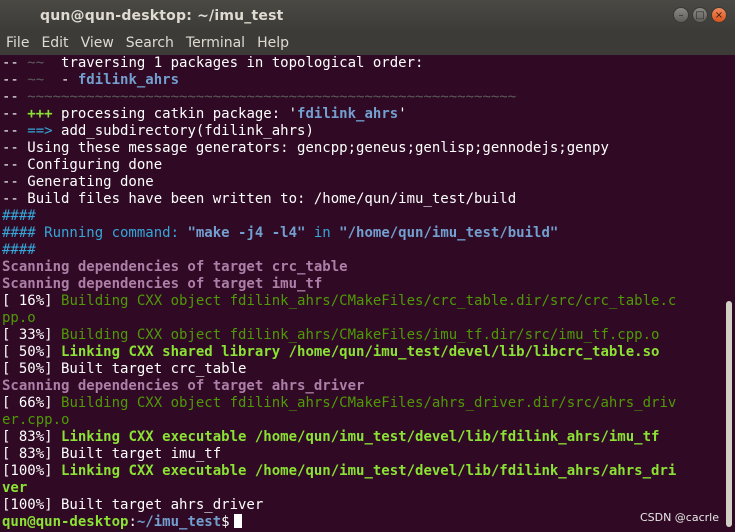 Image resolution: width=735 pixels, height=532 pixels. What do you see at coordinates (367, 16) in the screenshot?
I see `title-bar: qun@qun-desktop: ~/imu_test – □ ×` at bounding box center [367, 16].